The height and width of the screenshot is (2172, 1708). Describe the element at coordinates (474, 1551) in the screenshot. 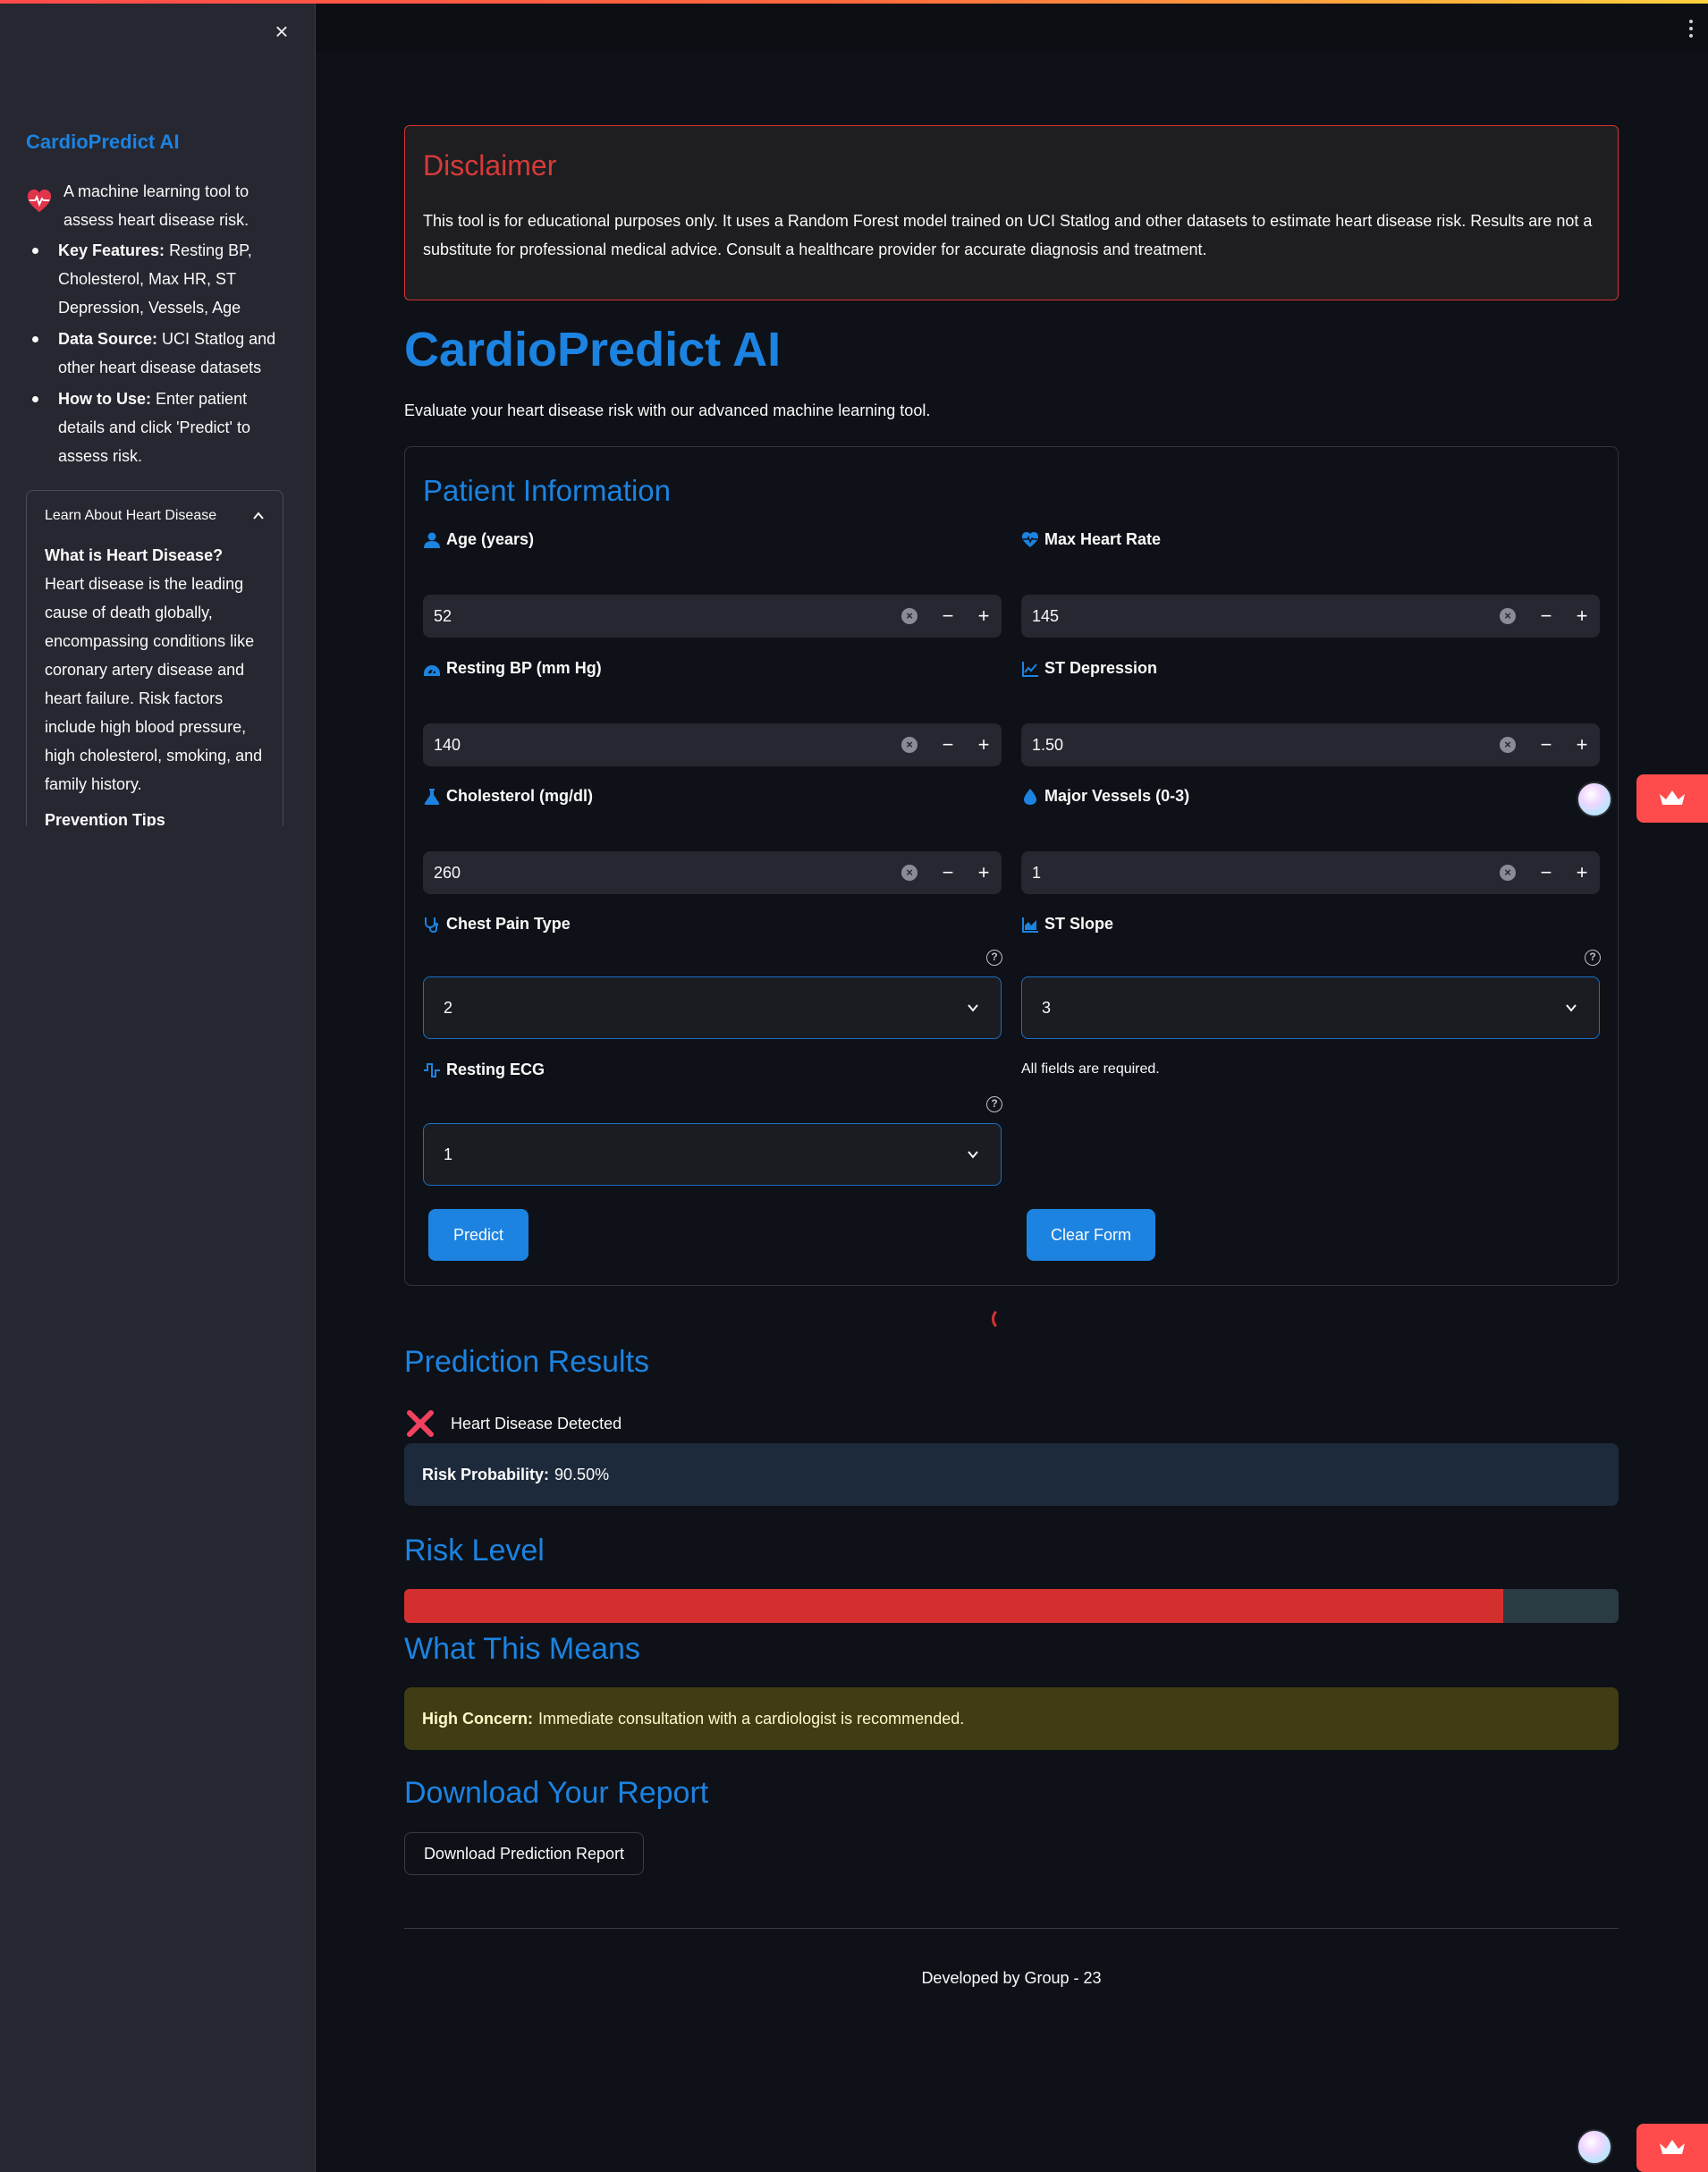

I see `risk-level-title: Risk Level` at that location.